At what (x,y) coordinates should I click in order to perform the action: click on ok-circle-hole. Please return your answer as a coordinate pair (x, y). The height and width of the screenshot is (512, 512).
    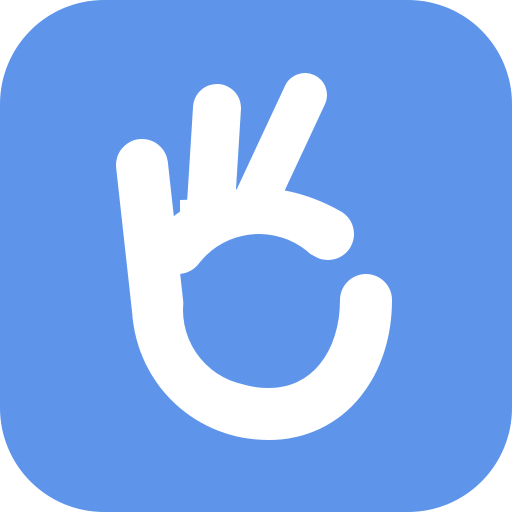
    Looking at the image, I should click on (259, 310).